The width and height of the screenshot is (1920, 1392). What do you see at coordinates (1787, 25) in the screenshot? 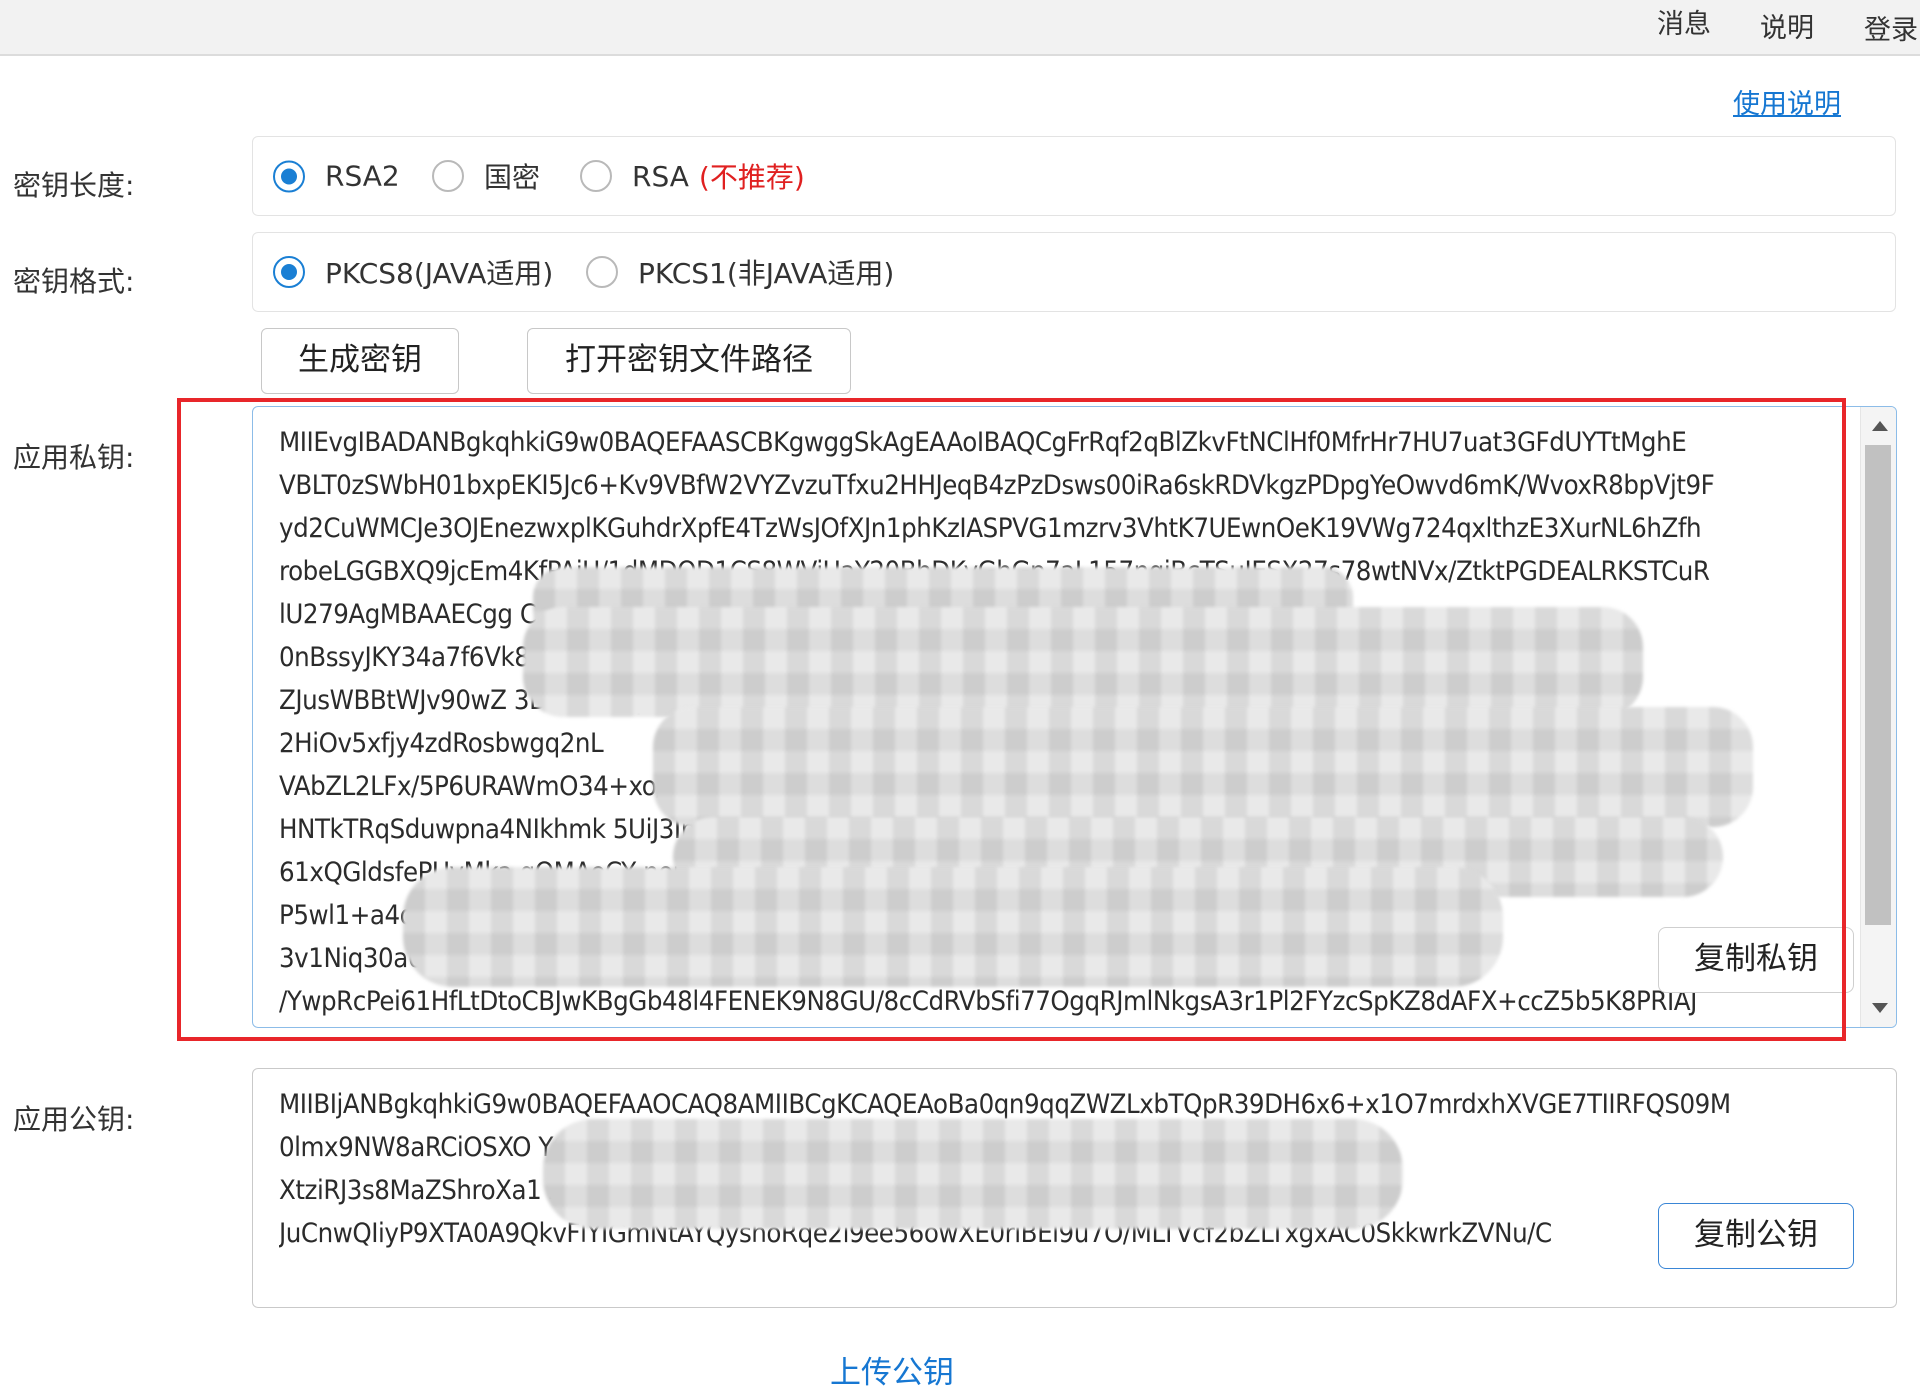
I see `nav-help: 说明` at bounding box center [1787, 25].